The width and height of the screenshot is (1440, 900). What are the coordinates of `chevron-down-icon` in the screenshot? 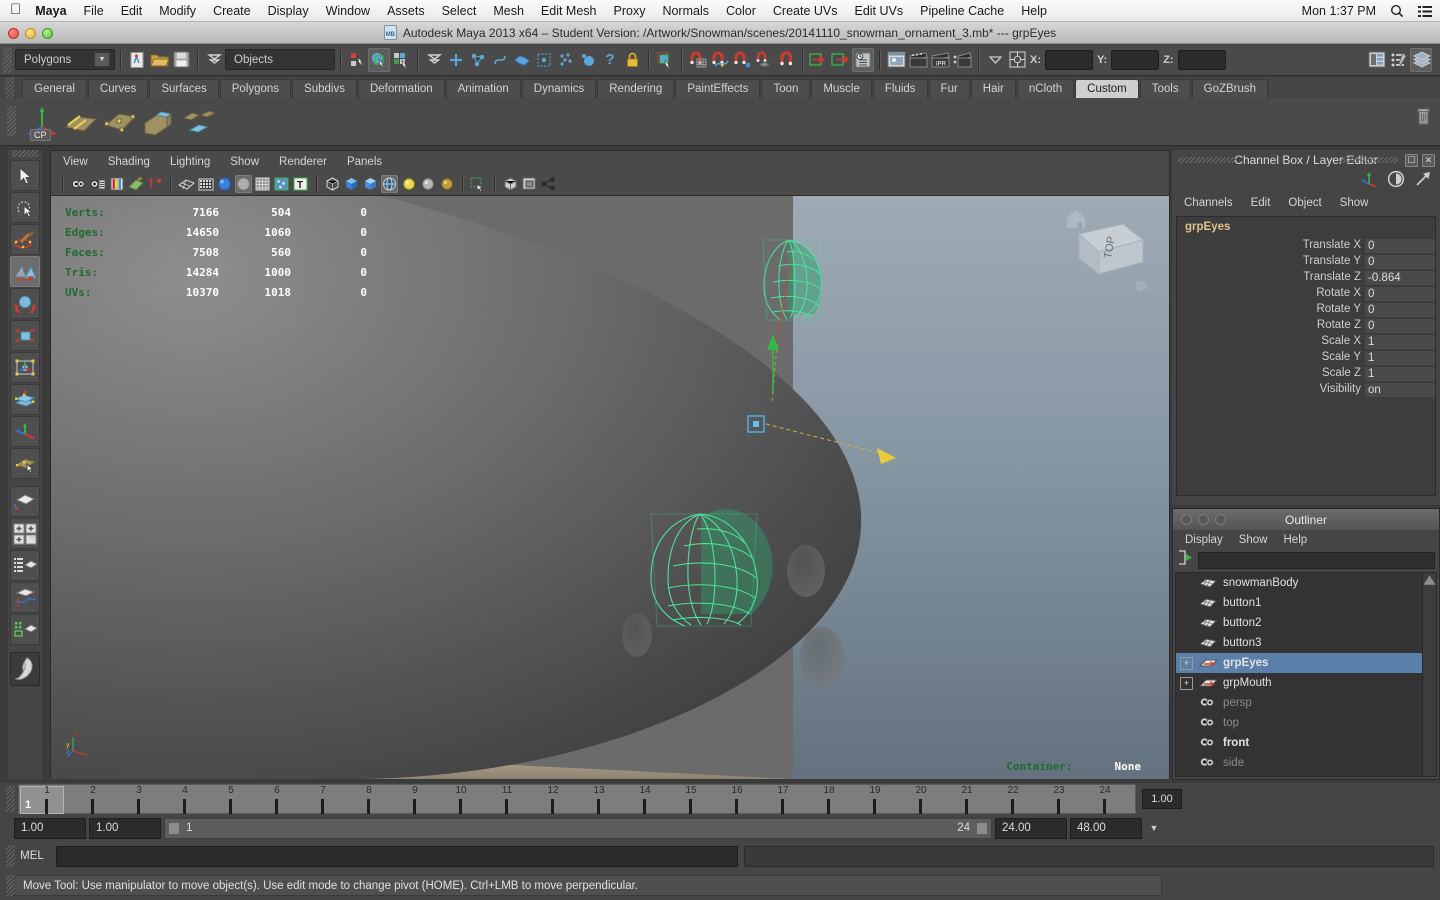 It's located at (995, 60).